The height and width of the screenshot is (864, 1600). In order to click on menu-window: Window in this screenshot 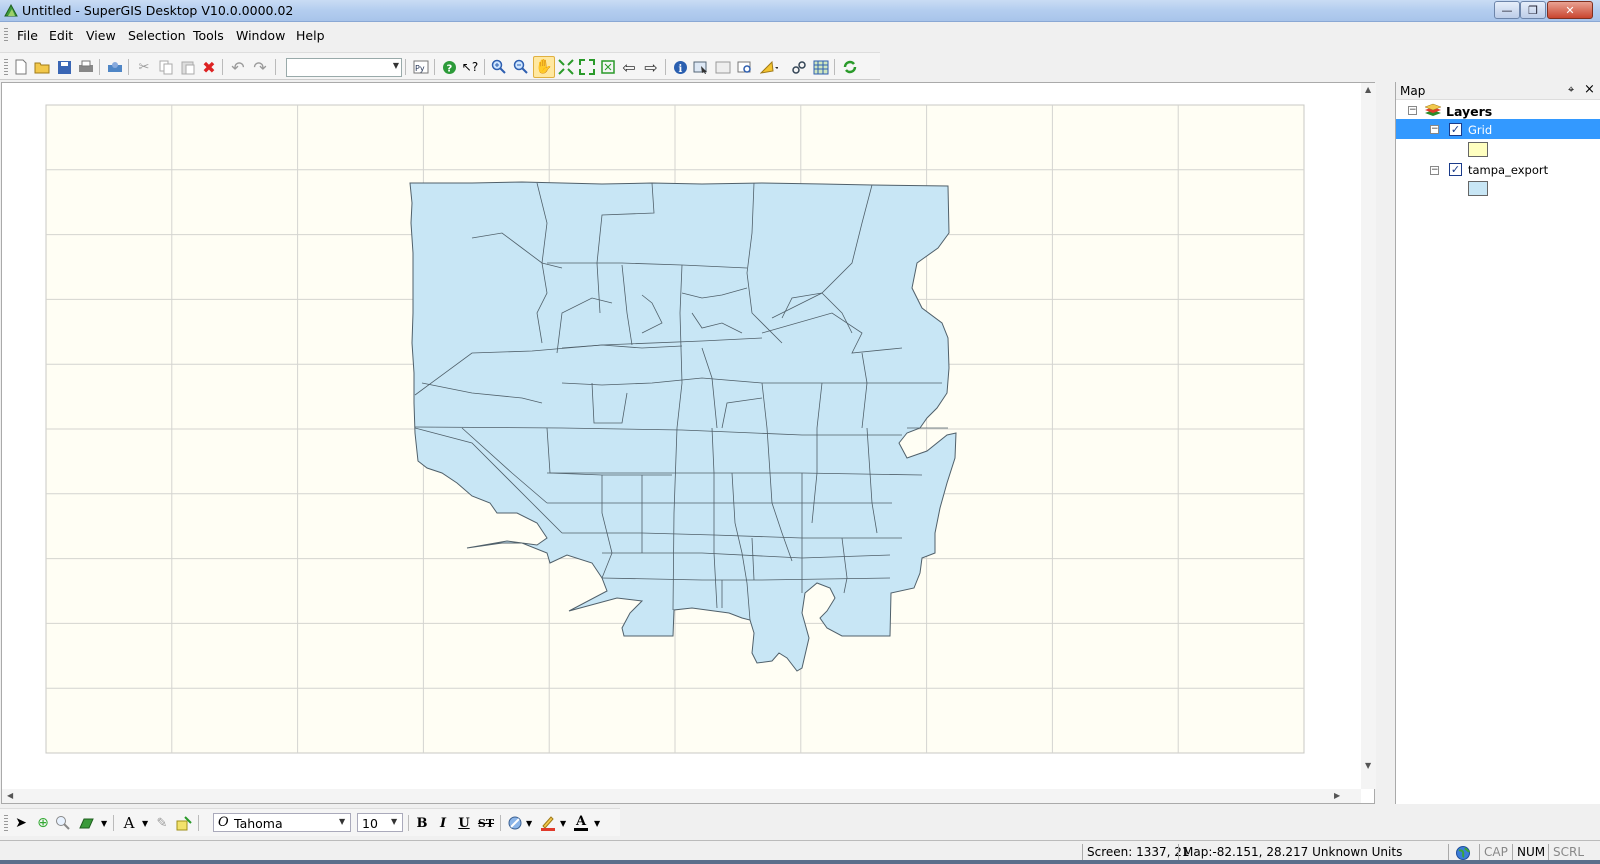, I will do `click(260, 35)`.